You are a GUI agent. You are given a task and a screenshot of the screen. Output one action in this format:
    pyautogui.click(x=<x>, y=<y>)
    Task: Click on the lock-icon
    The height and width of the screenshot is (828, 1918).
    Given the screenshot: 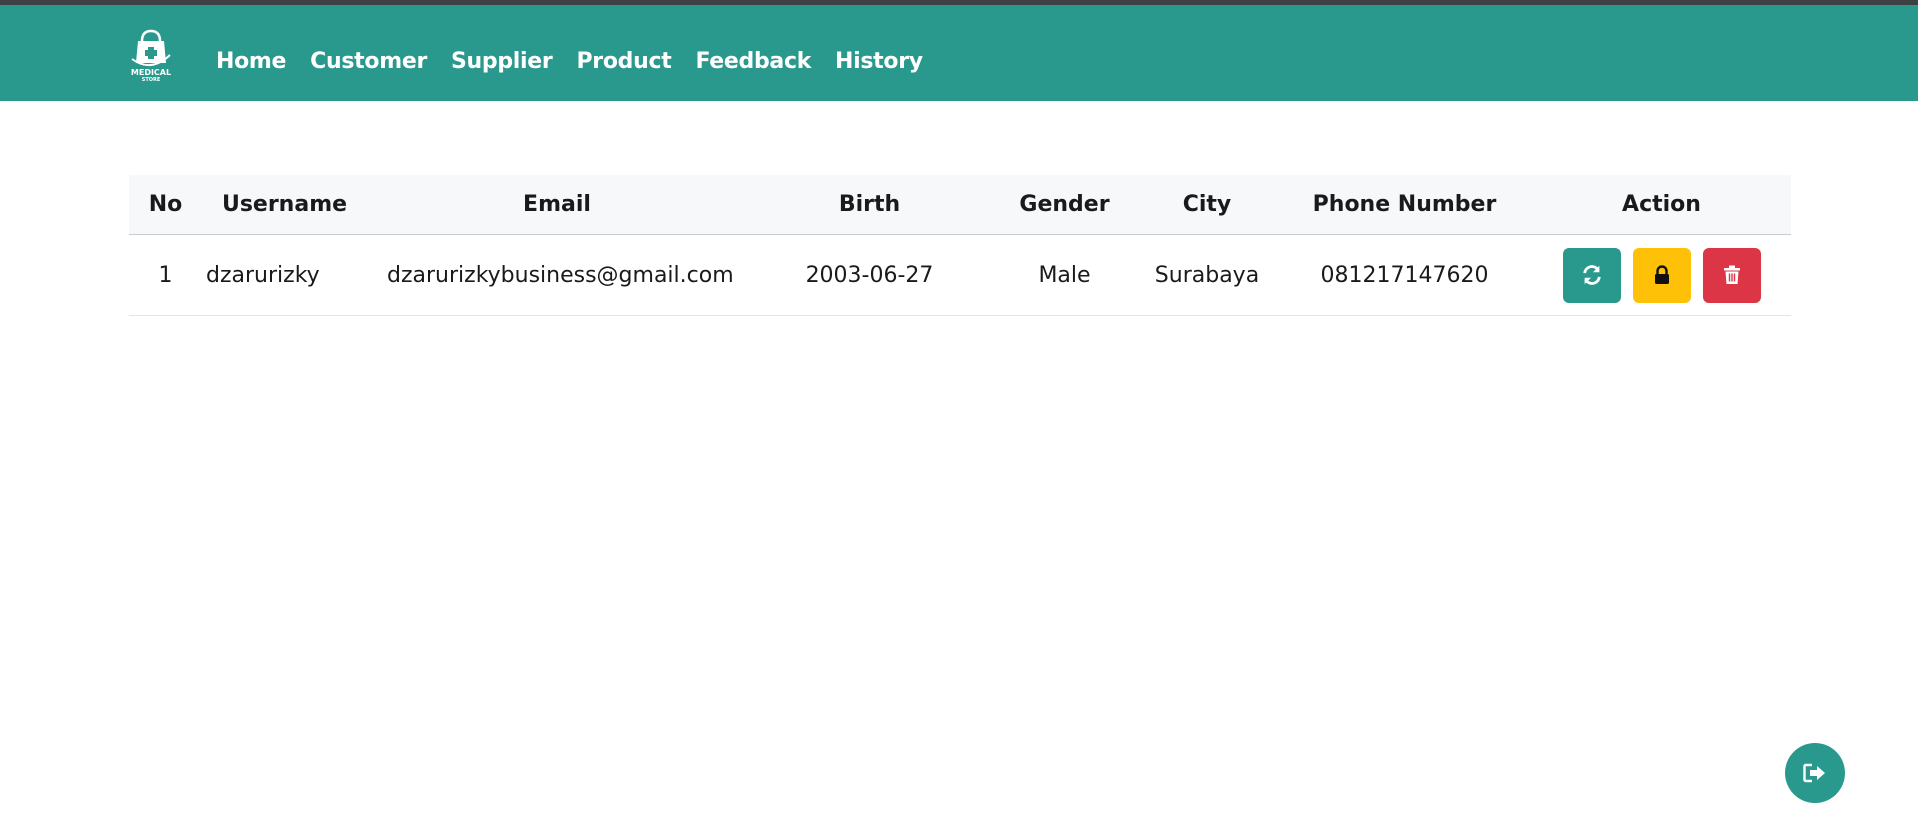 What is the action you would take?
    pyautogui.click(x=1661, y=274)
    